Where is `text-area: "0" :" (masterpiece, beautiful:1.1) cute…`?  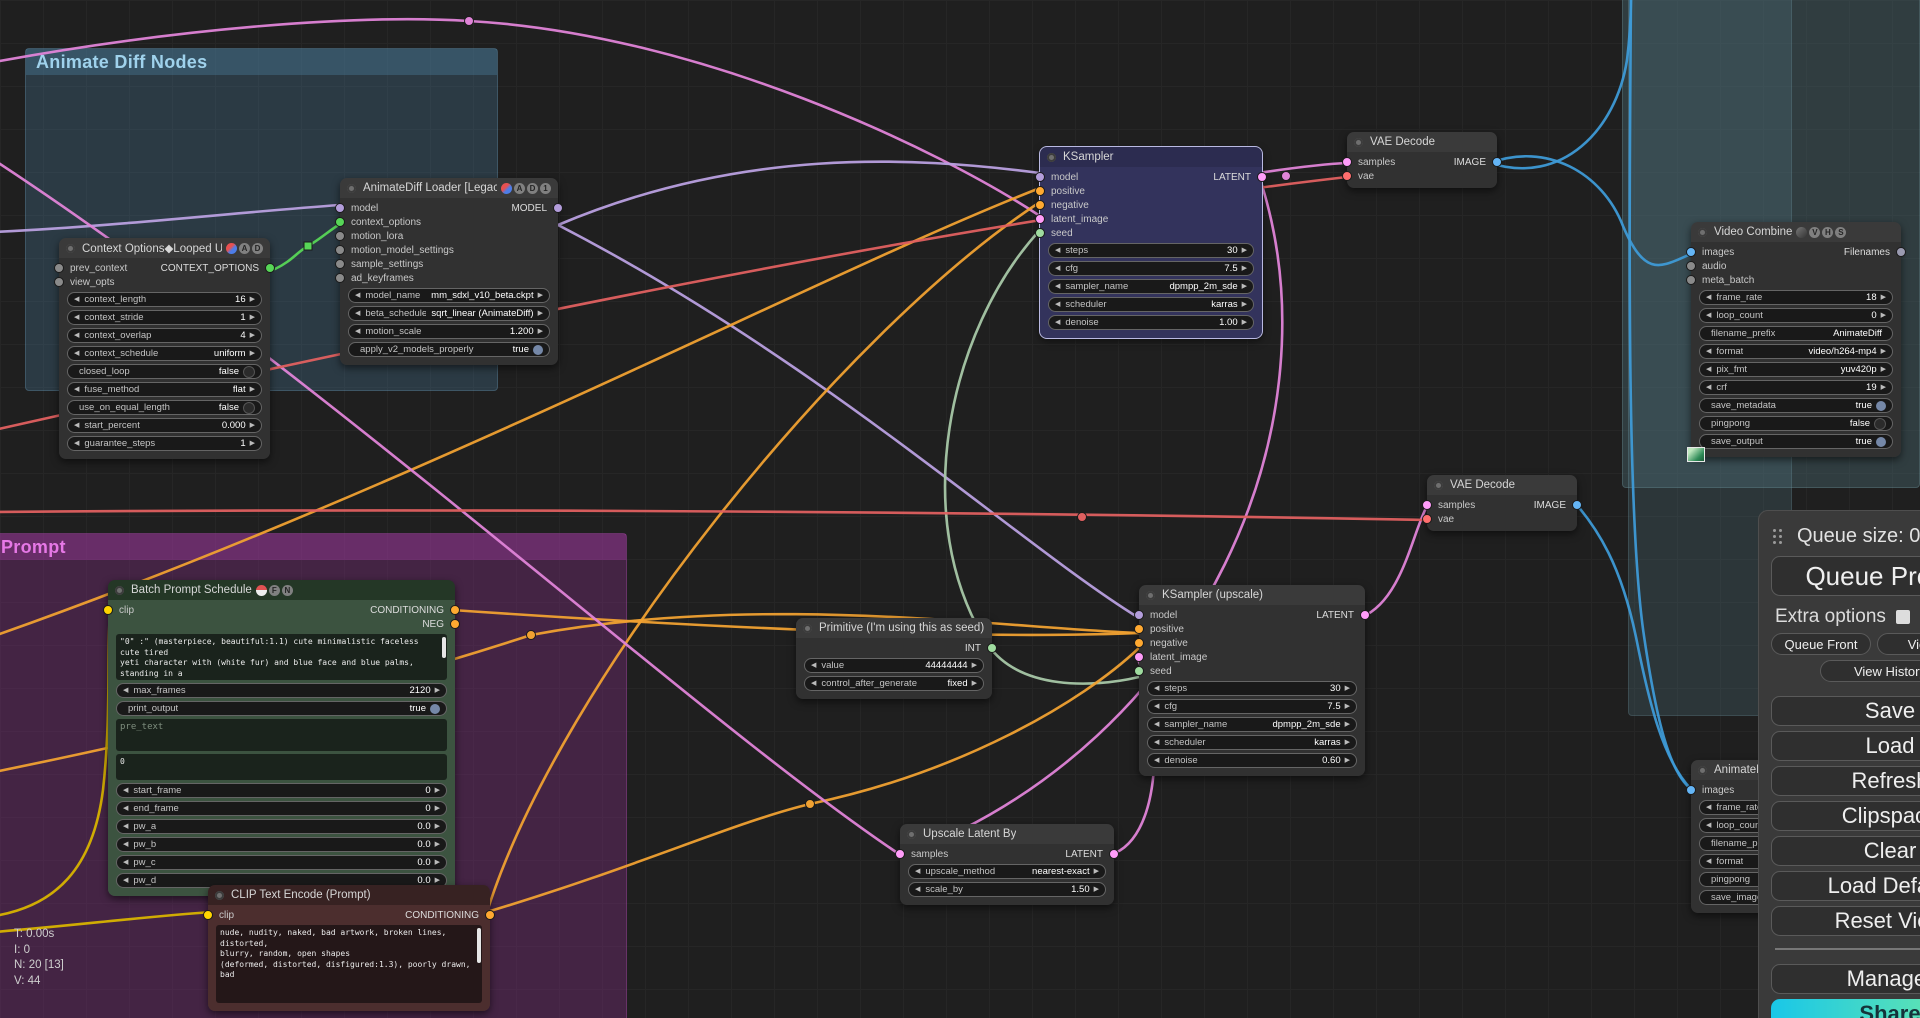 text-area: "0" :" (masterpiece, beautiful:1.1) cute… is located at coordinates (281, 657).